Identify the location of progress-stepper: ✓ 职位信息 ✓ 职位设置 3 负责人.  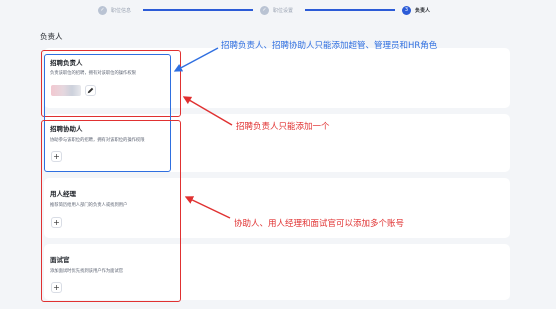
(278, 10).